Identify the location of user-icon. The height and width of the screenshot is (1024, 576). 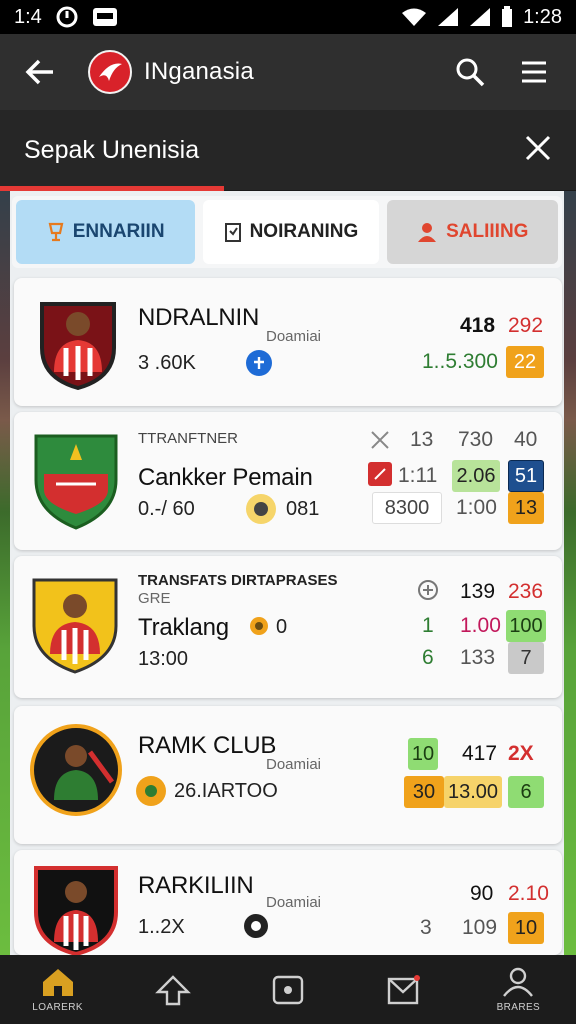
(518, 982).